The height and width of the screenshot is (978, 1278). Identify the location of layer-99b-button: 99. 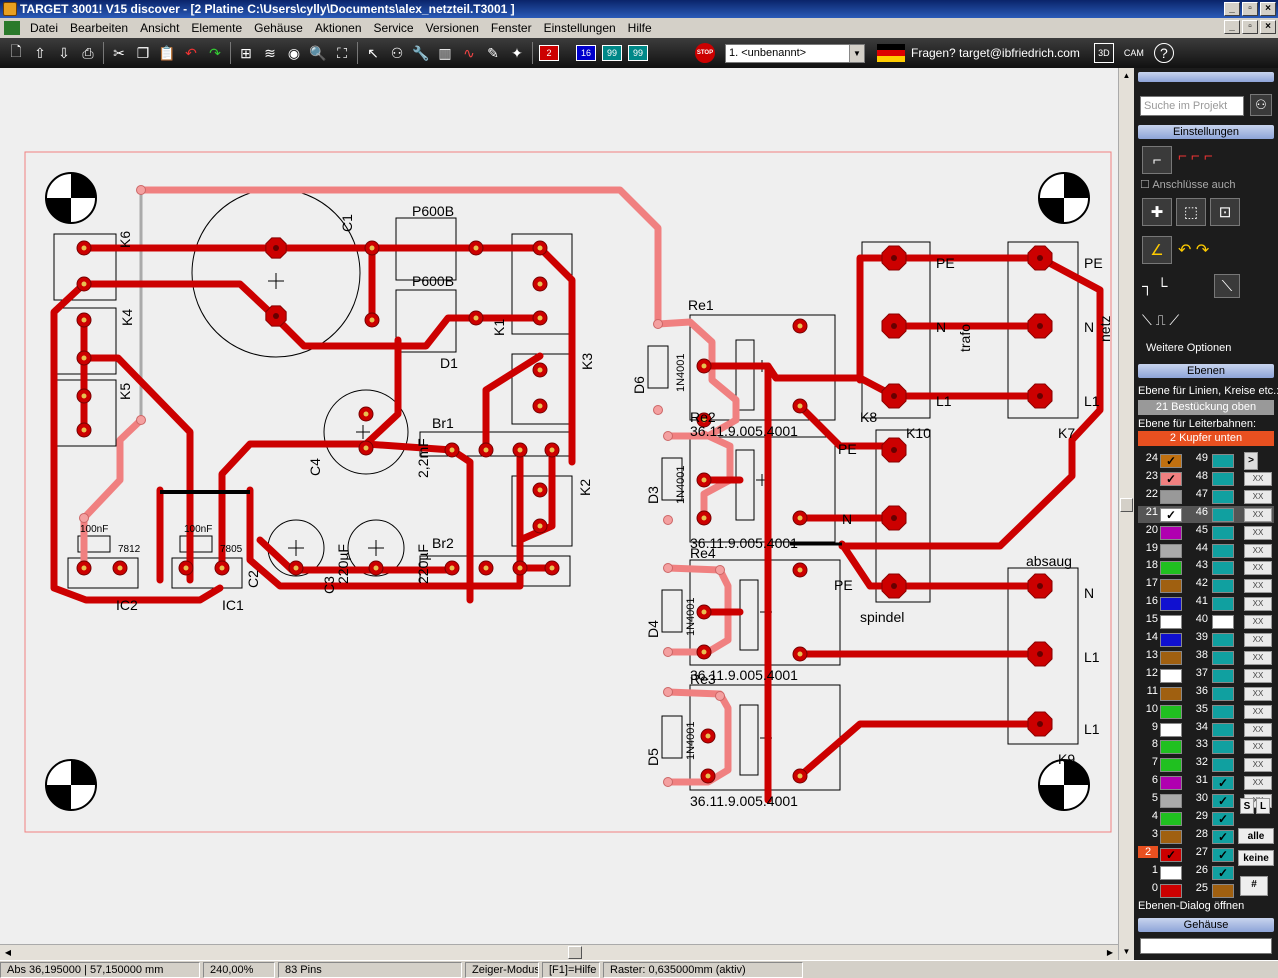
(638, 53).